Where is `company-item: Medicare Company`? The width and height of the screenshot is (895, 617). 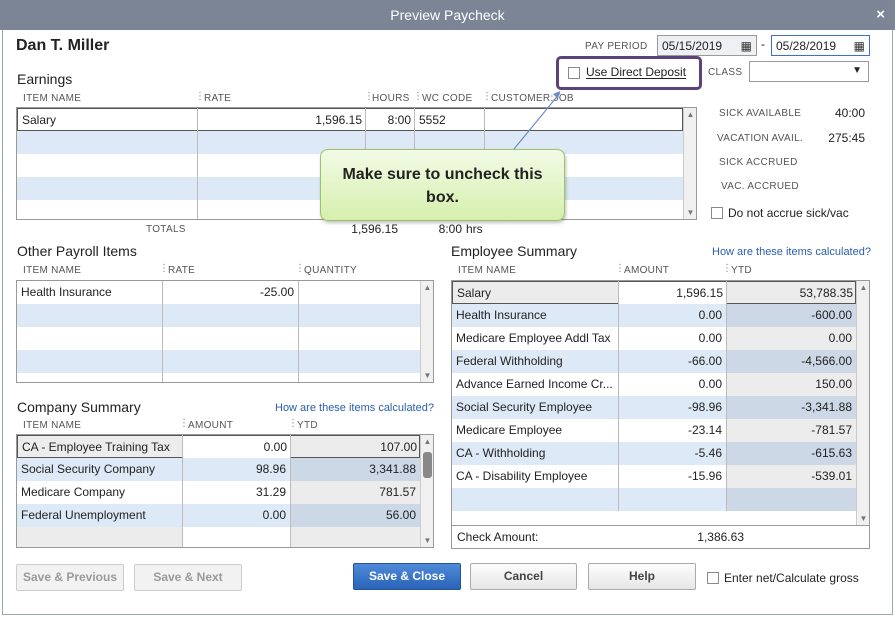 company-item: Medicare Company is located at coordinates (99, 492).